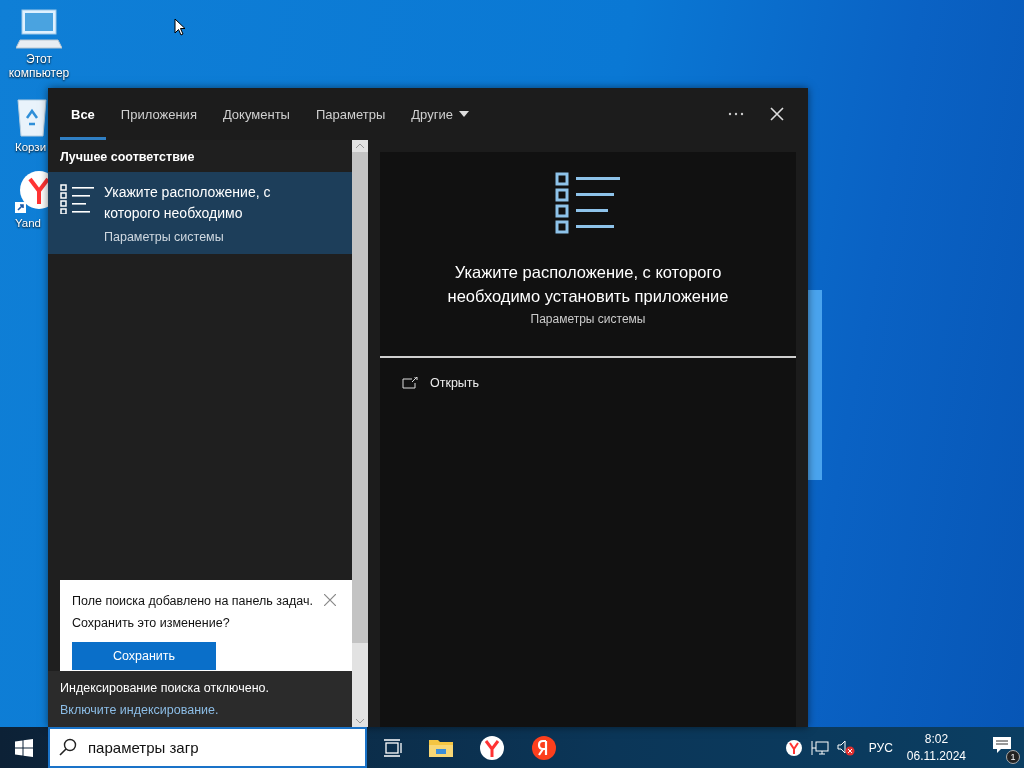  Describe the element at coordinates (68, 747) in the screenshot. I see `search-icon` at that location.